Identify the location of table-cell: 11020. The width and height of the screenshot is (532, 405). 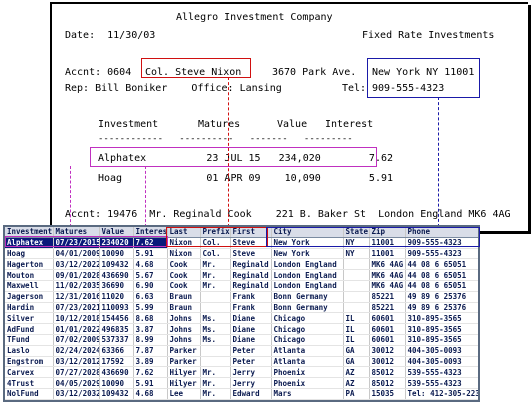
(116, 297).